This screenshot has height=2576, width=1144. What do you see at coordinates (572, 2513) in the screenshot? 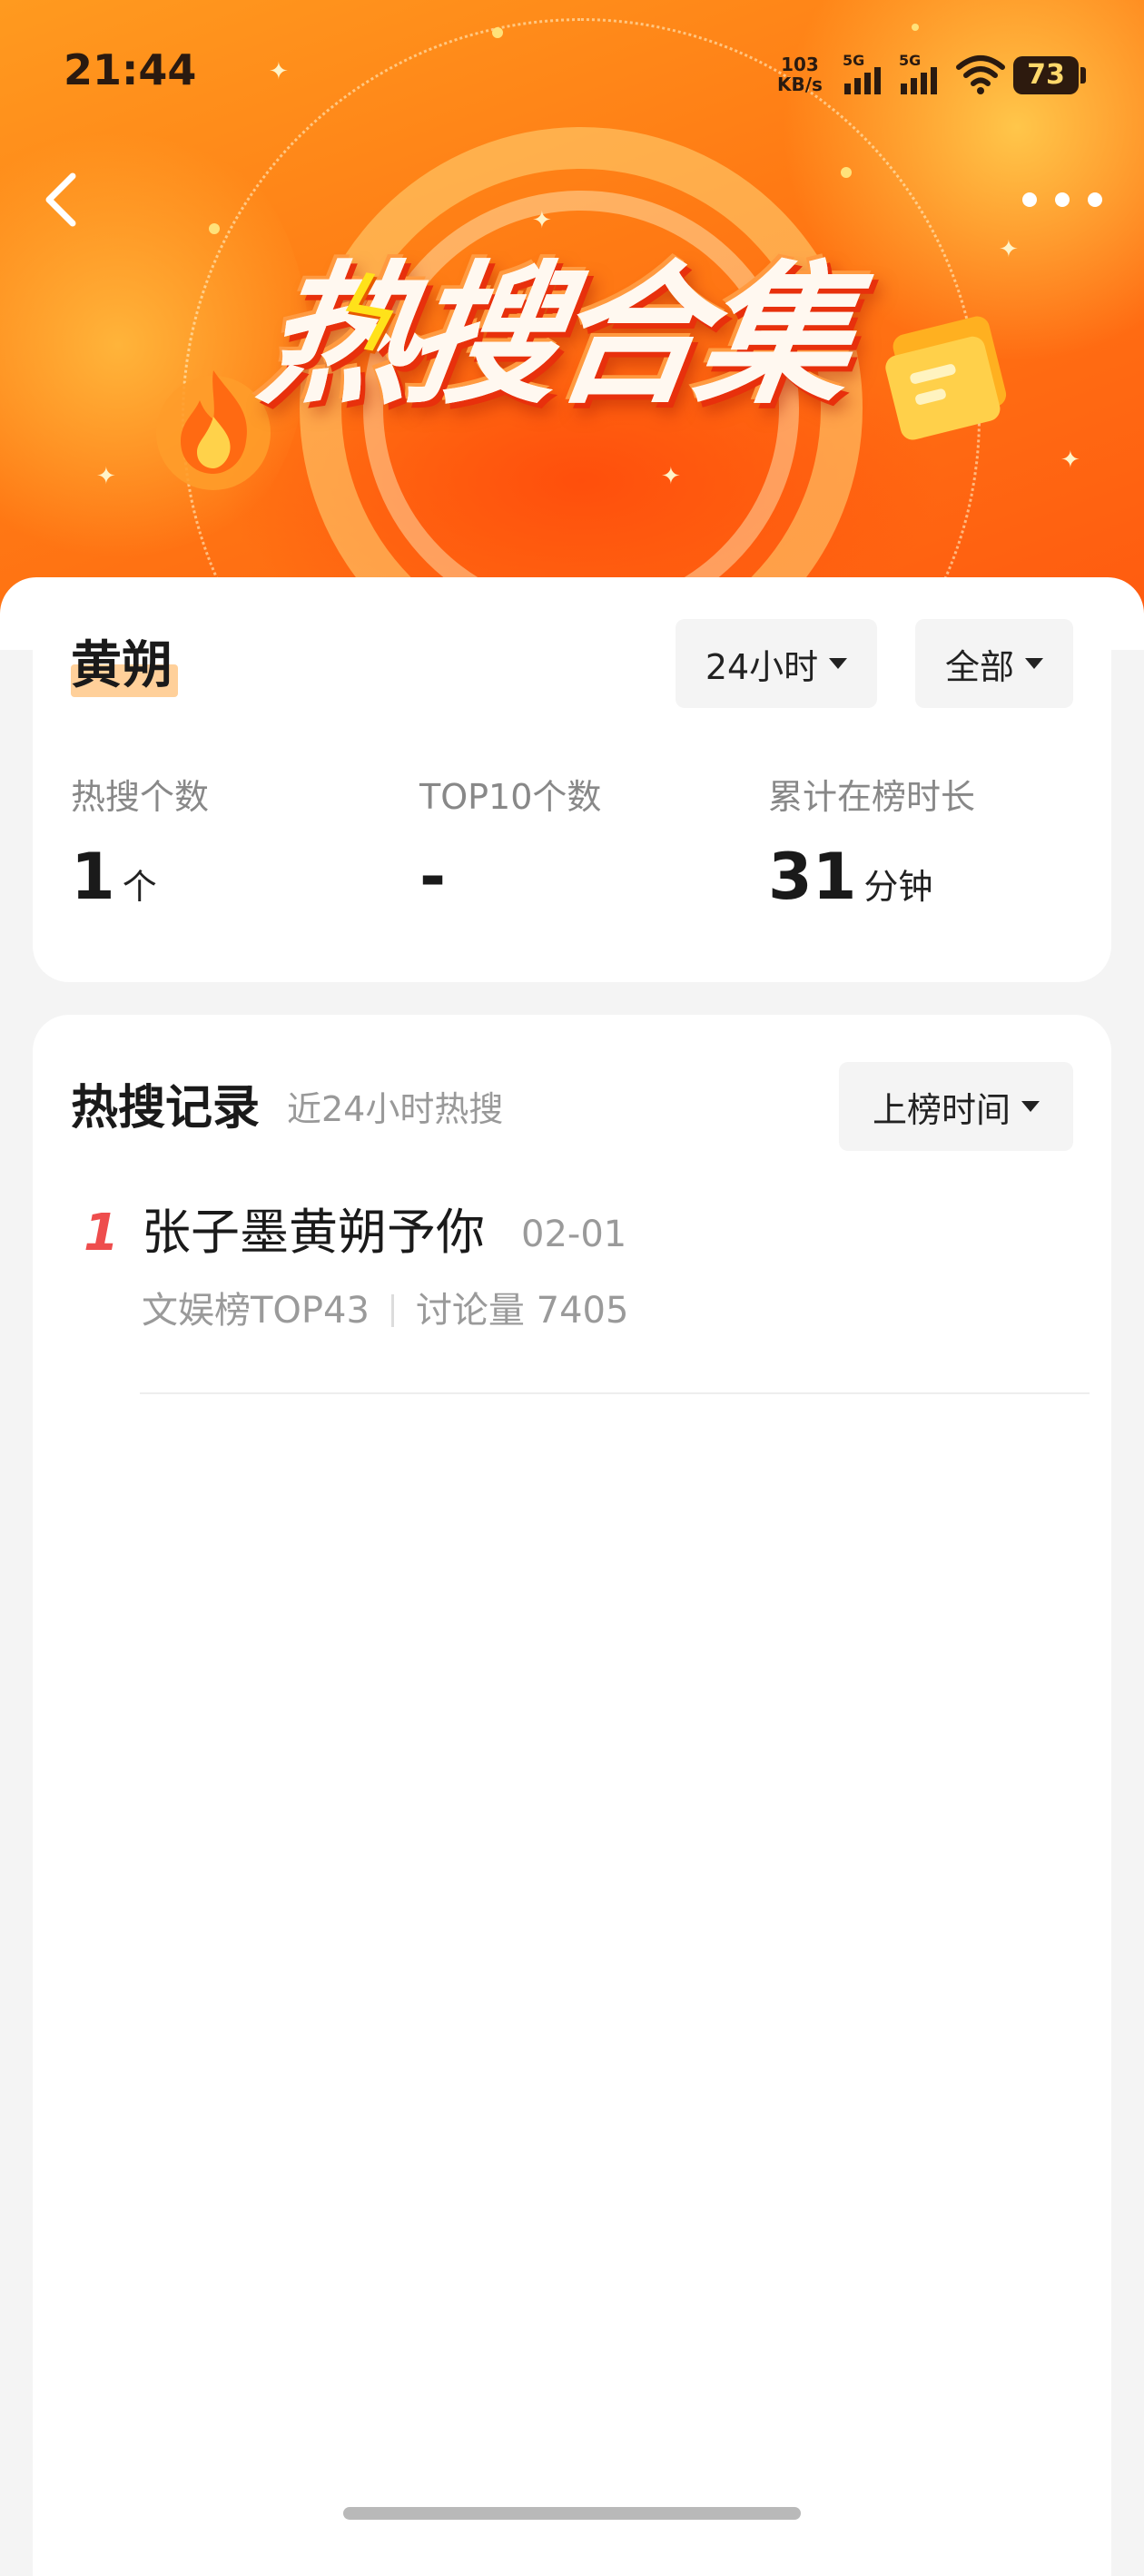
I see `home-indicator` at bounding box center [572, 2513].